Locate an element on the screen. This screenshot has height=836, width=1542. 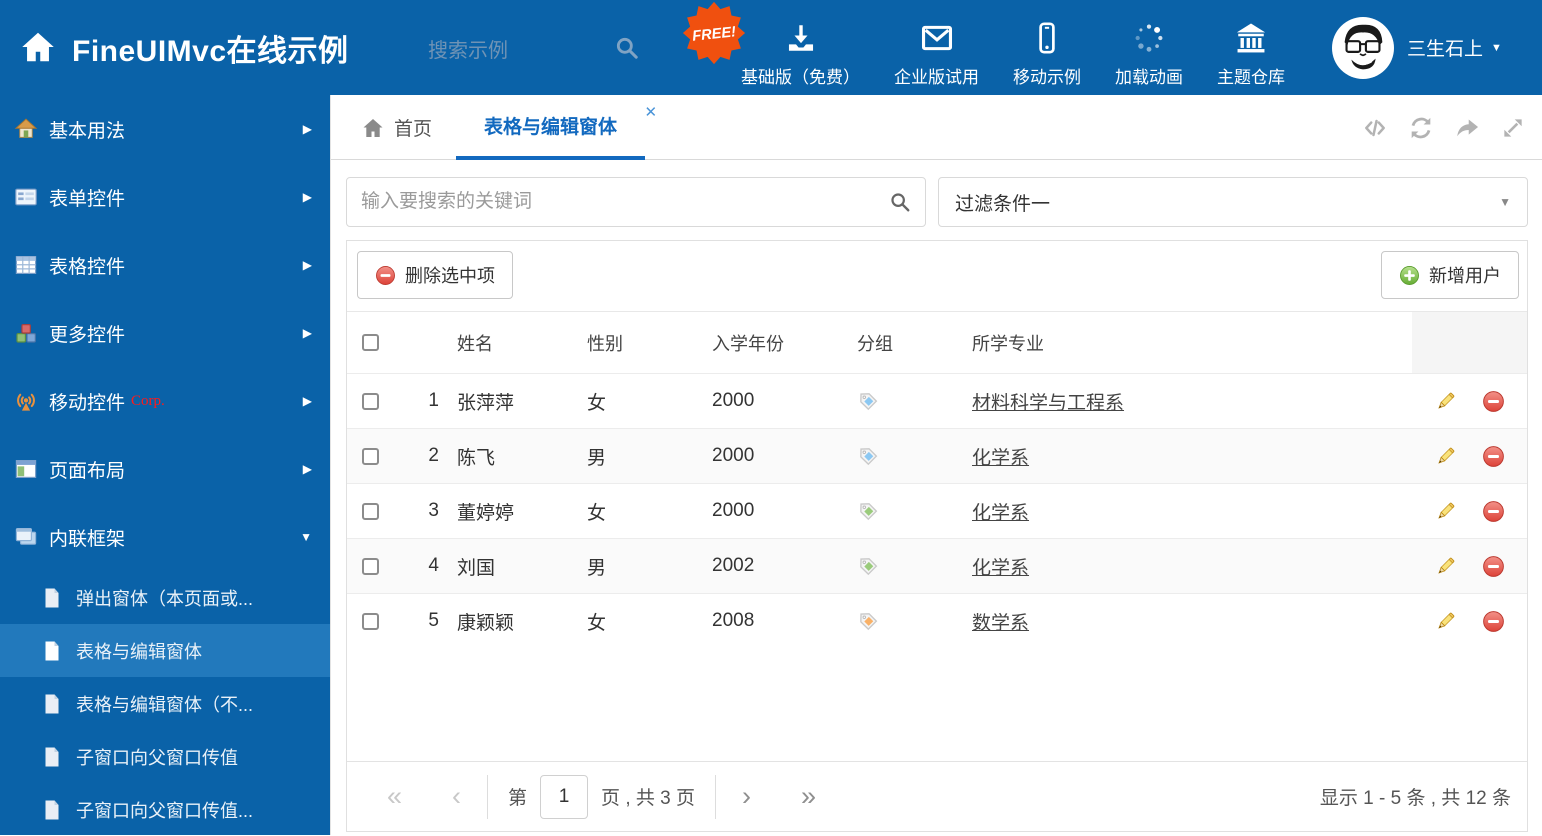
column-header-gender: 性别 is located at coordinates (639, 343).